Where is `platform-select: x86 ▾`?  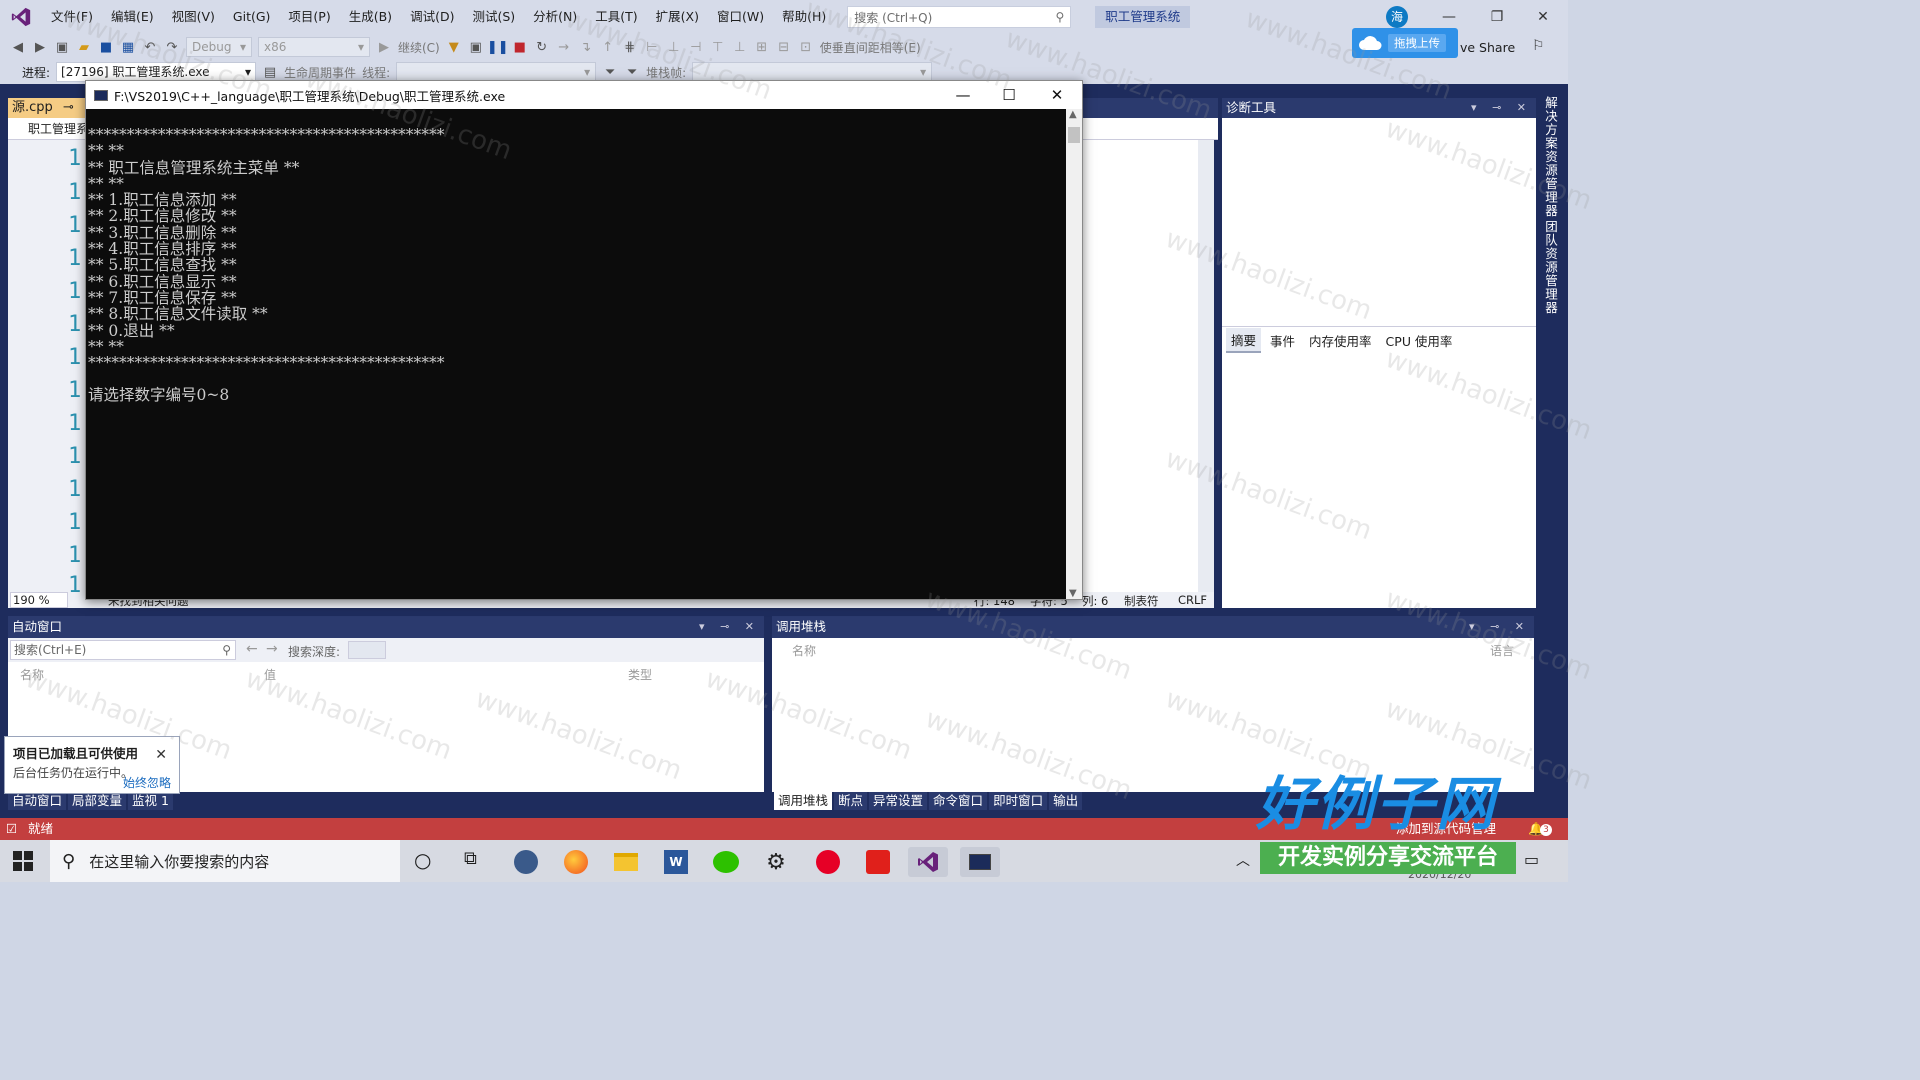 platform-select: x86 ▾ is located at coordinates (314, 47).